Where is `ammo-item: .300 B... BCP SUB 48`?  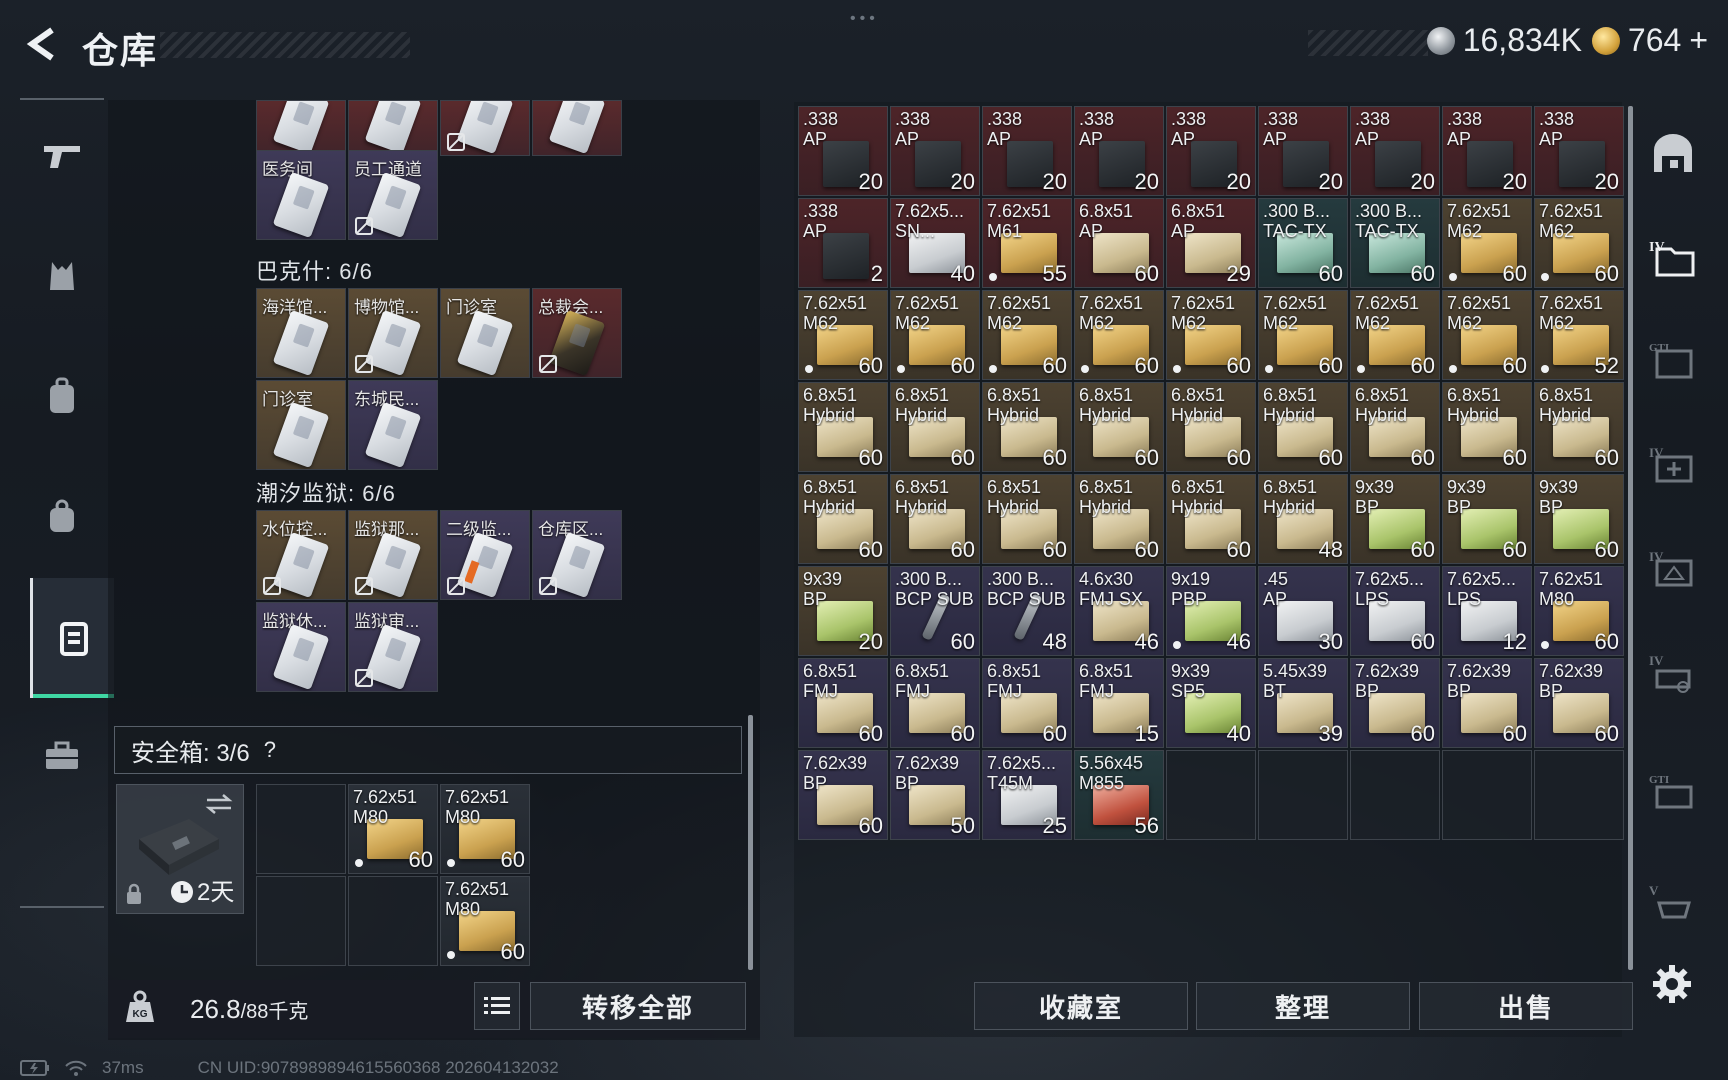
ammo-item: .300 B... BCP SUB 48 is located at coordinates (1027, 611).